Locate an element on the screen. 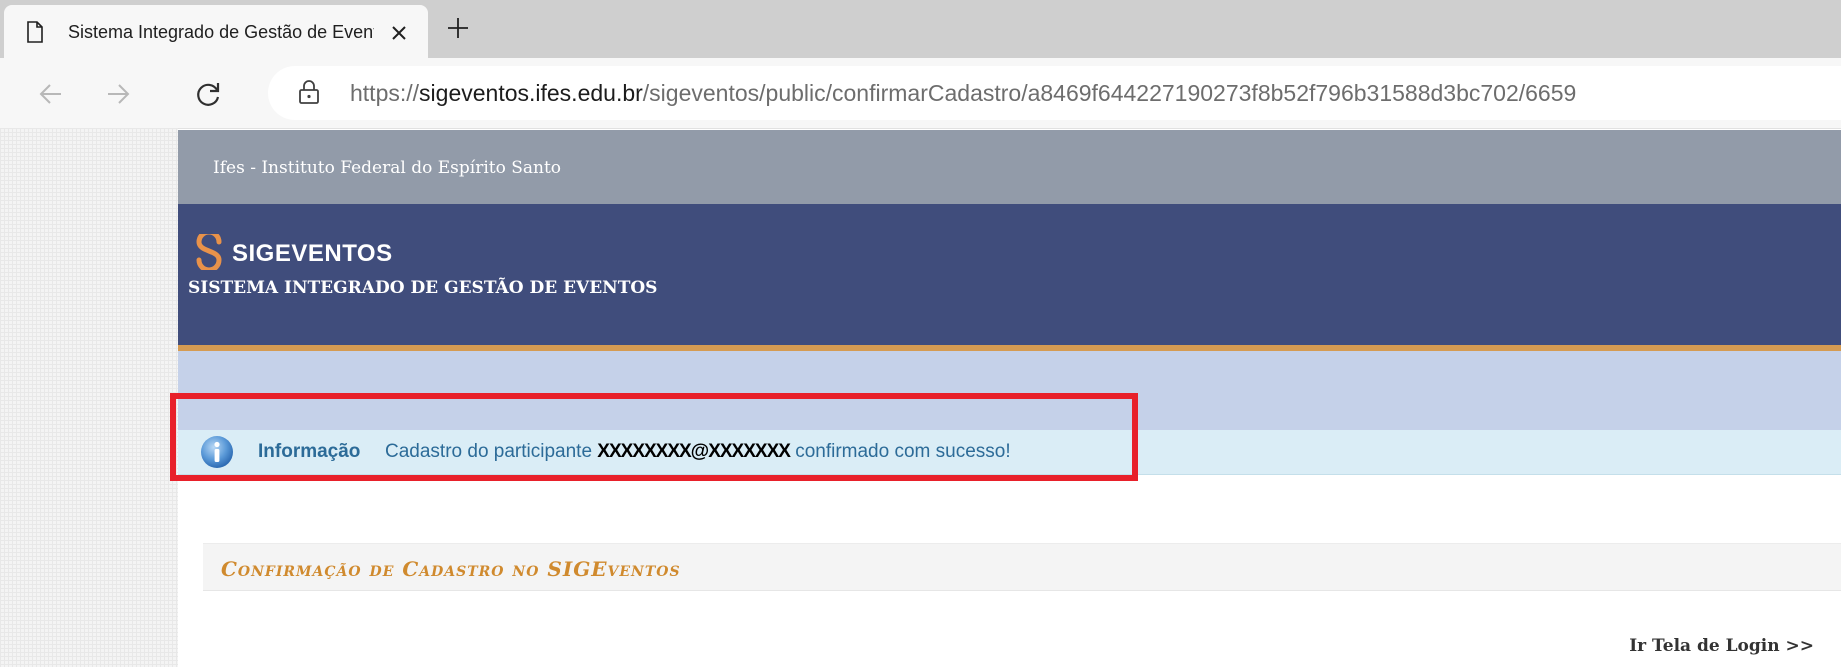 The height and width of the screenshot is (667, 1841). back-arrow-icon is located at coordinates (51, 94).